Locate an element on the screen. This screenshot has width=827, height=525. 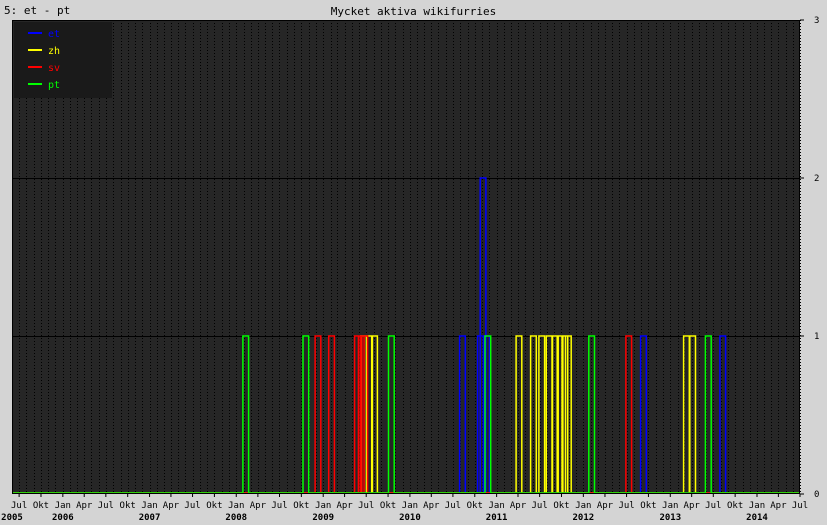
legend-label-sv: sv is located at coordinates (54, 68).